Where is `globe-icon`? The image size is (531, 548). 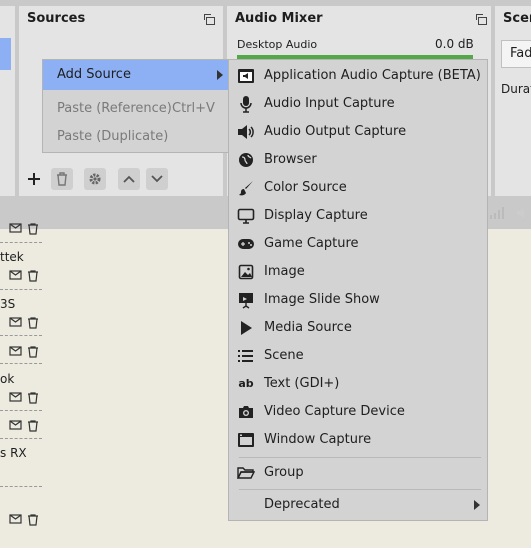
globe-icon is located at coordinates (246, 160).